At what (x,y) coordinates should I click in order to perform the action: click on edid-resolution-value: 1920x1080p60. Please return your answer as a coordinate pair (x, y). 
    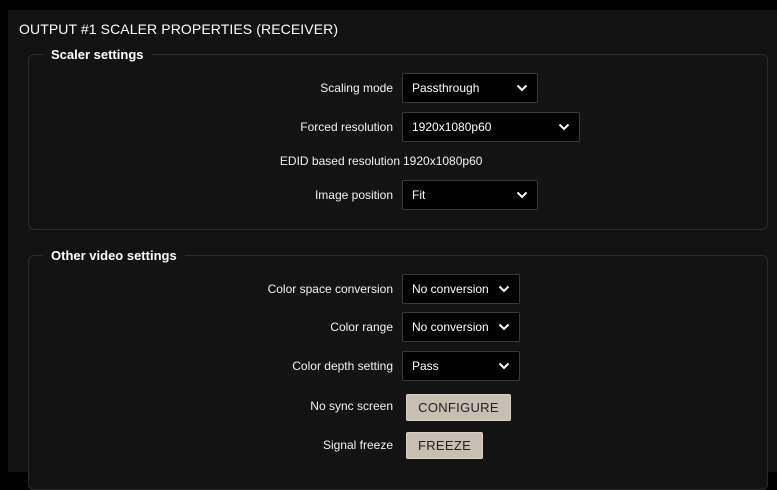
    Looking at the image, I should click on (443, 161).